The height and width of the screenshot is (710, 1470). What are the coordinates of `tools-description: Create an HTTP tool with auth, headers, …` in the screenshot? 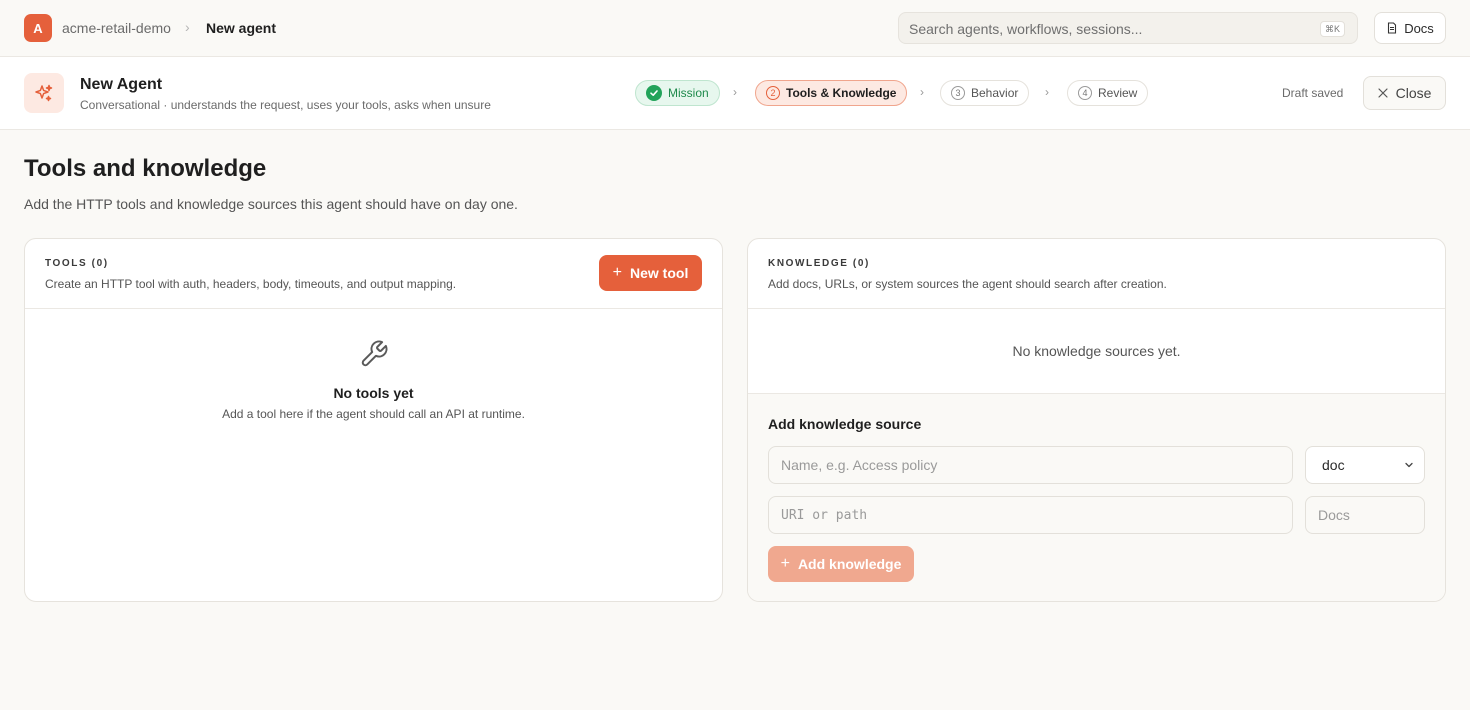 It's located at (251, 284).